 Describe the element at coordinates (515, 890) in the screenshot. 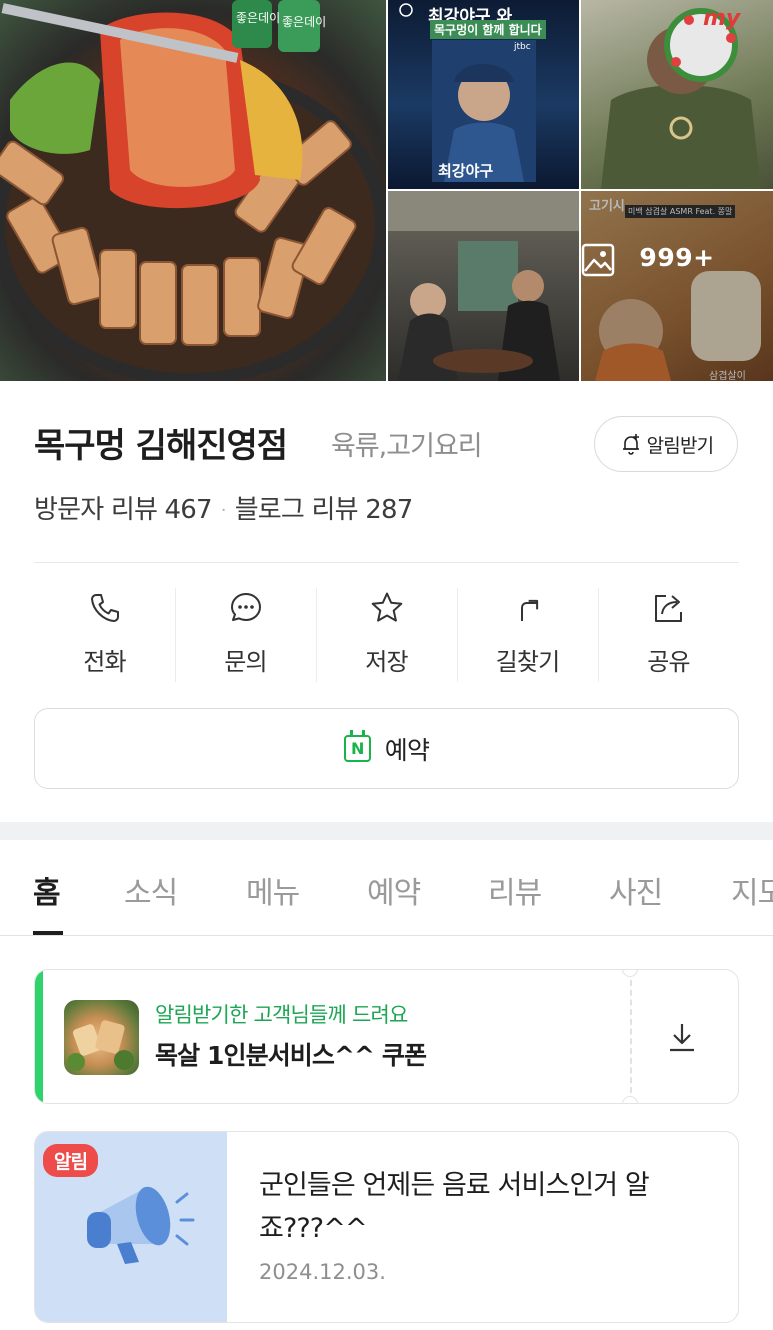

I see `tab-reviews: 리뷰` at that location.